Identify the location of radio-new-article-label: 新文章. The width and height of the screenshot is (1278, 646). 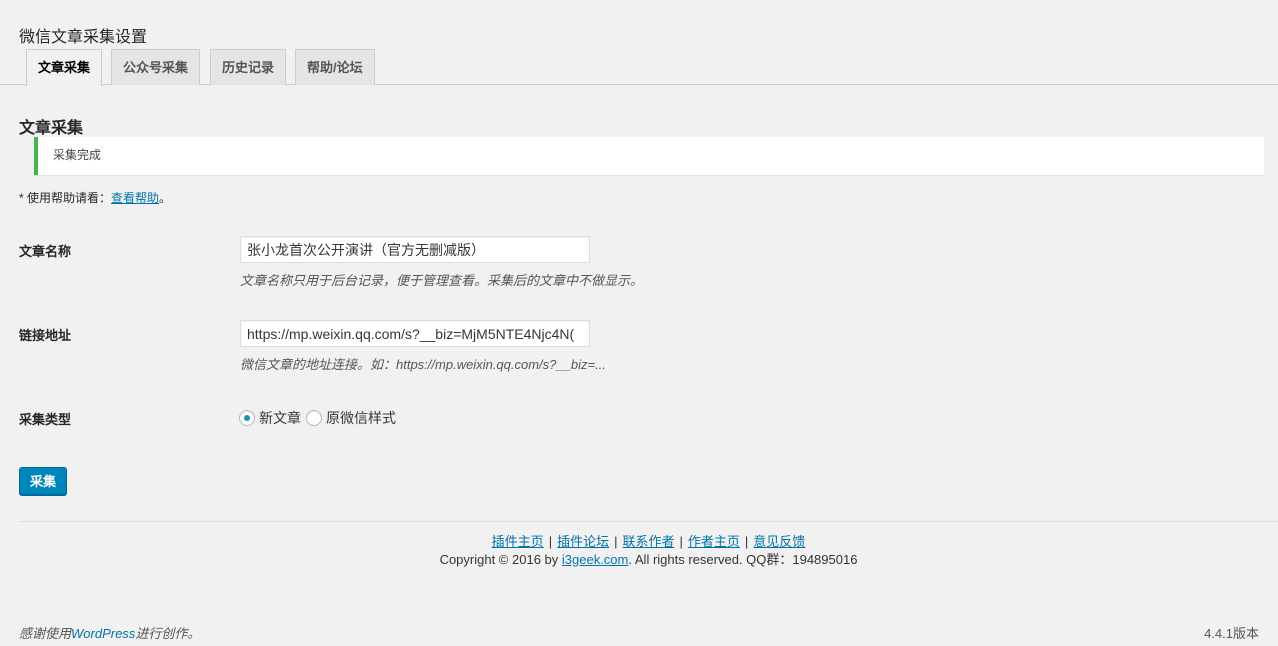
(280, 418).